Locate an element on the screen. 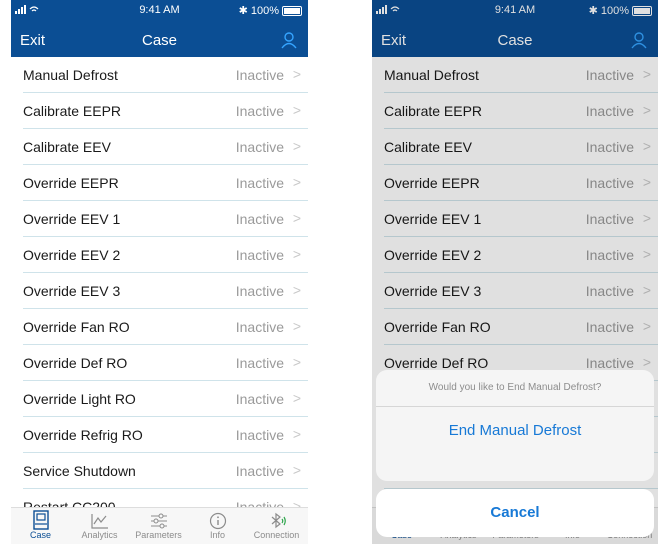 Image resolution: width=658 pixels, height=544 pixels. tab-parameters: Parameters is located at coordinates (158, 524).